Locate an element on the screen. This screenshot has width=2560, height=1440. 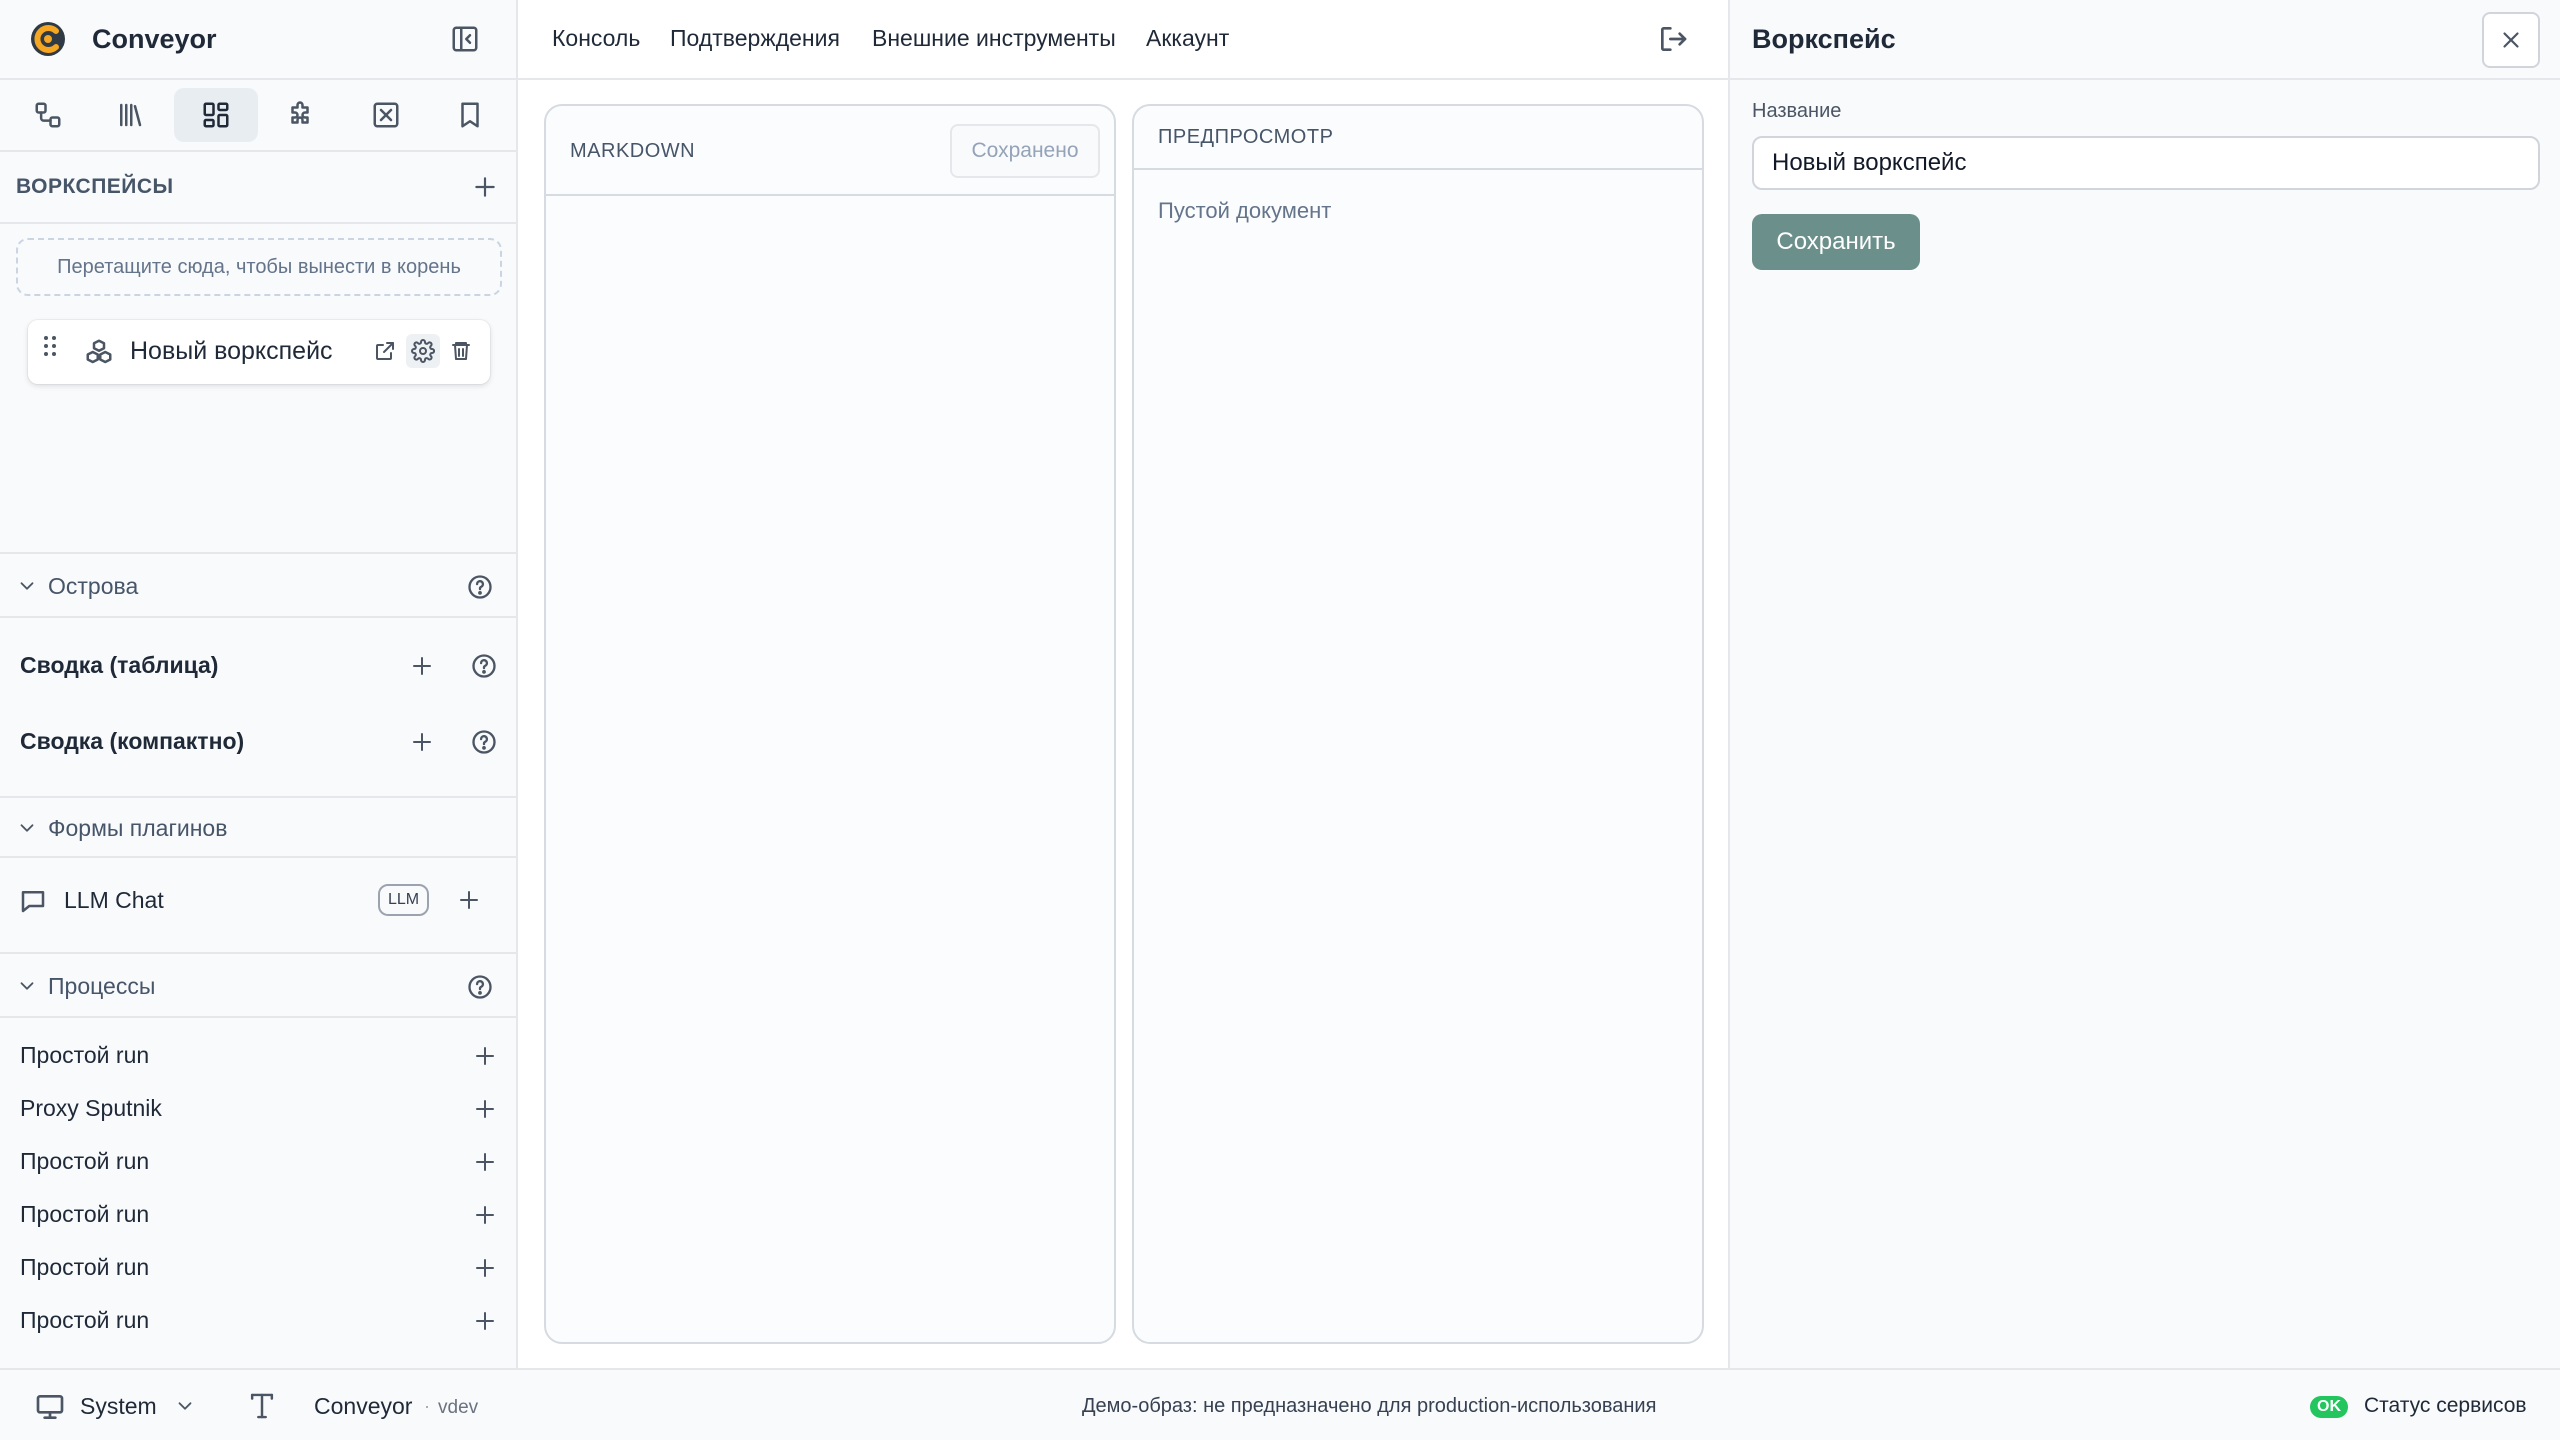
island-item: Сводка (таблица) is located at coordinates (258, 666).